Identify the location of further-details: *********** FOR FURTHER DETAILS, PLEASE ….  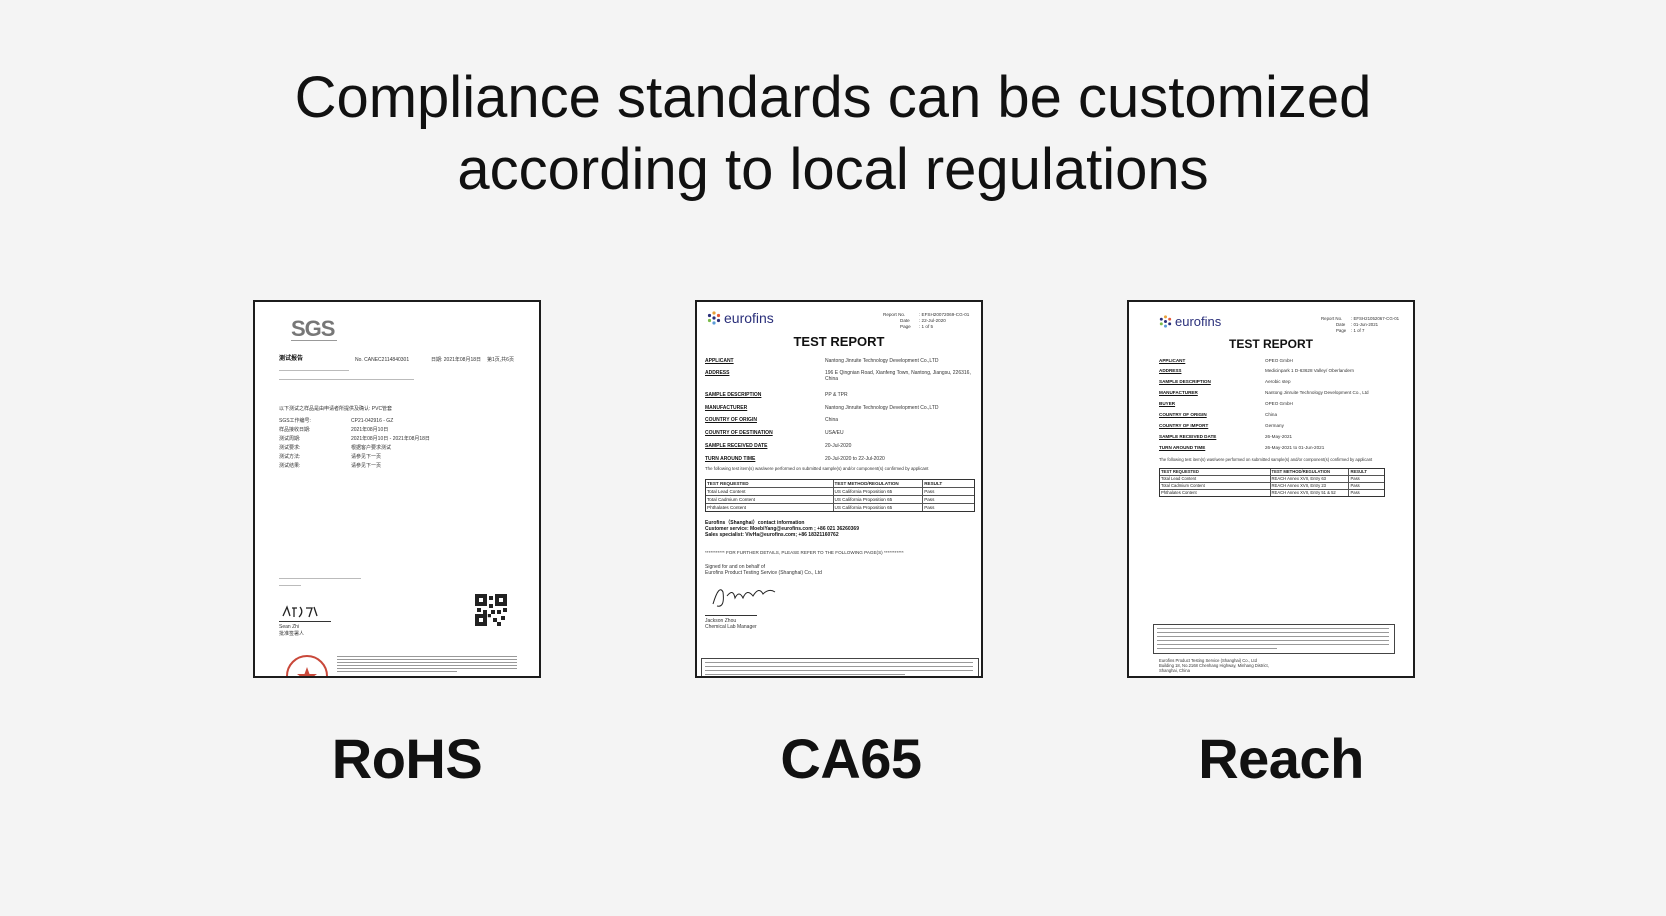
(804, 552).